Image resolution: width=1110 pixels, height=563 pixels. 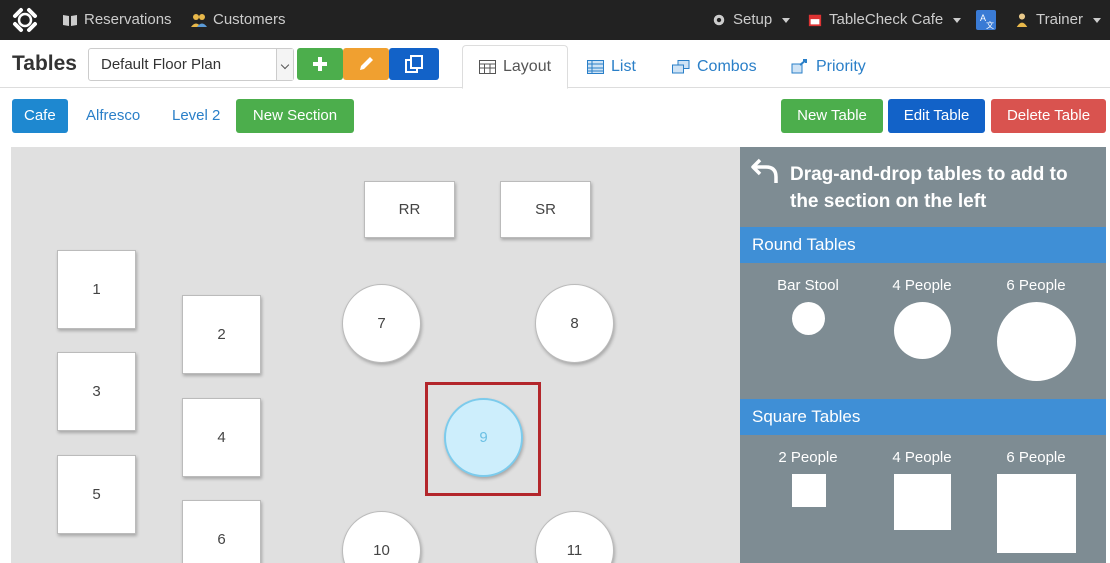 What do you see at coordinates (409, 209) in the screenshot?
I see `table-rr: RR` at bounding box center [409, 209].